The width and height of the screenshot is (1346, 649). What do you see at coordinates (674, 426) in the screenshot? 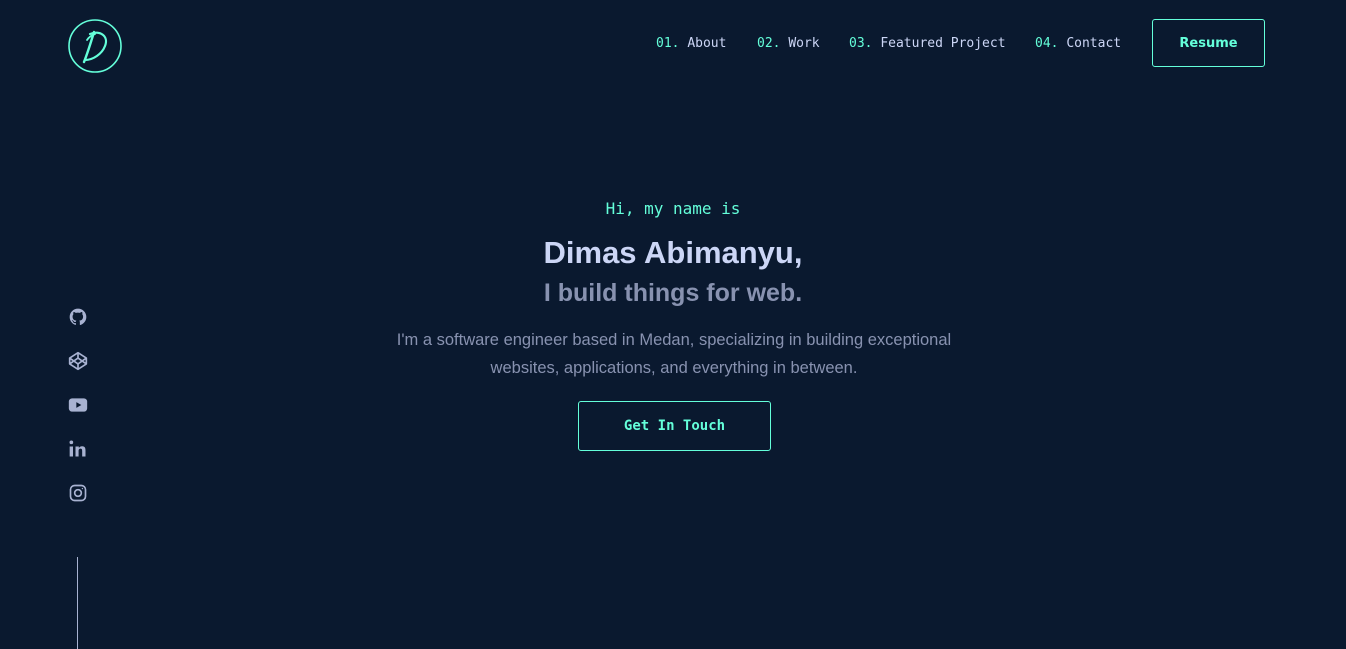
I see `get-in-touch-button: Get In Touch` at bounding box center [674, 426].